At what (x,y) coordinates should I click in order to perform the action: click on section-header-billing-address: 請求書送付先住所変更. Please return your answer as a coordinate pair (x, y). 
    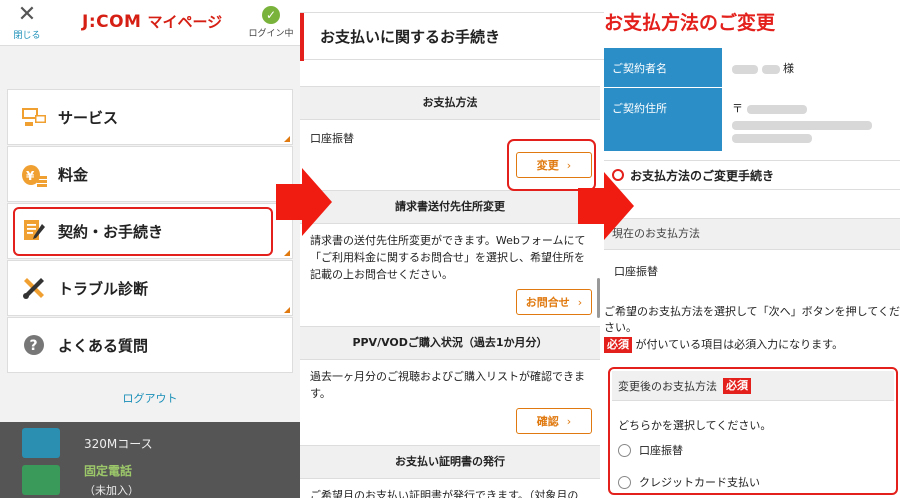
    Looking at the image, I should click on (450, 207).